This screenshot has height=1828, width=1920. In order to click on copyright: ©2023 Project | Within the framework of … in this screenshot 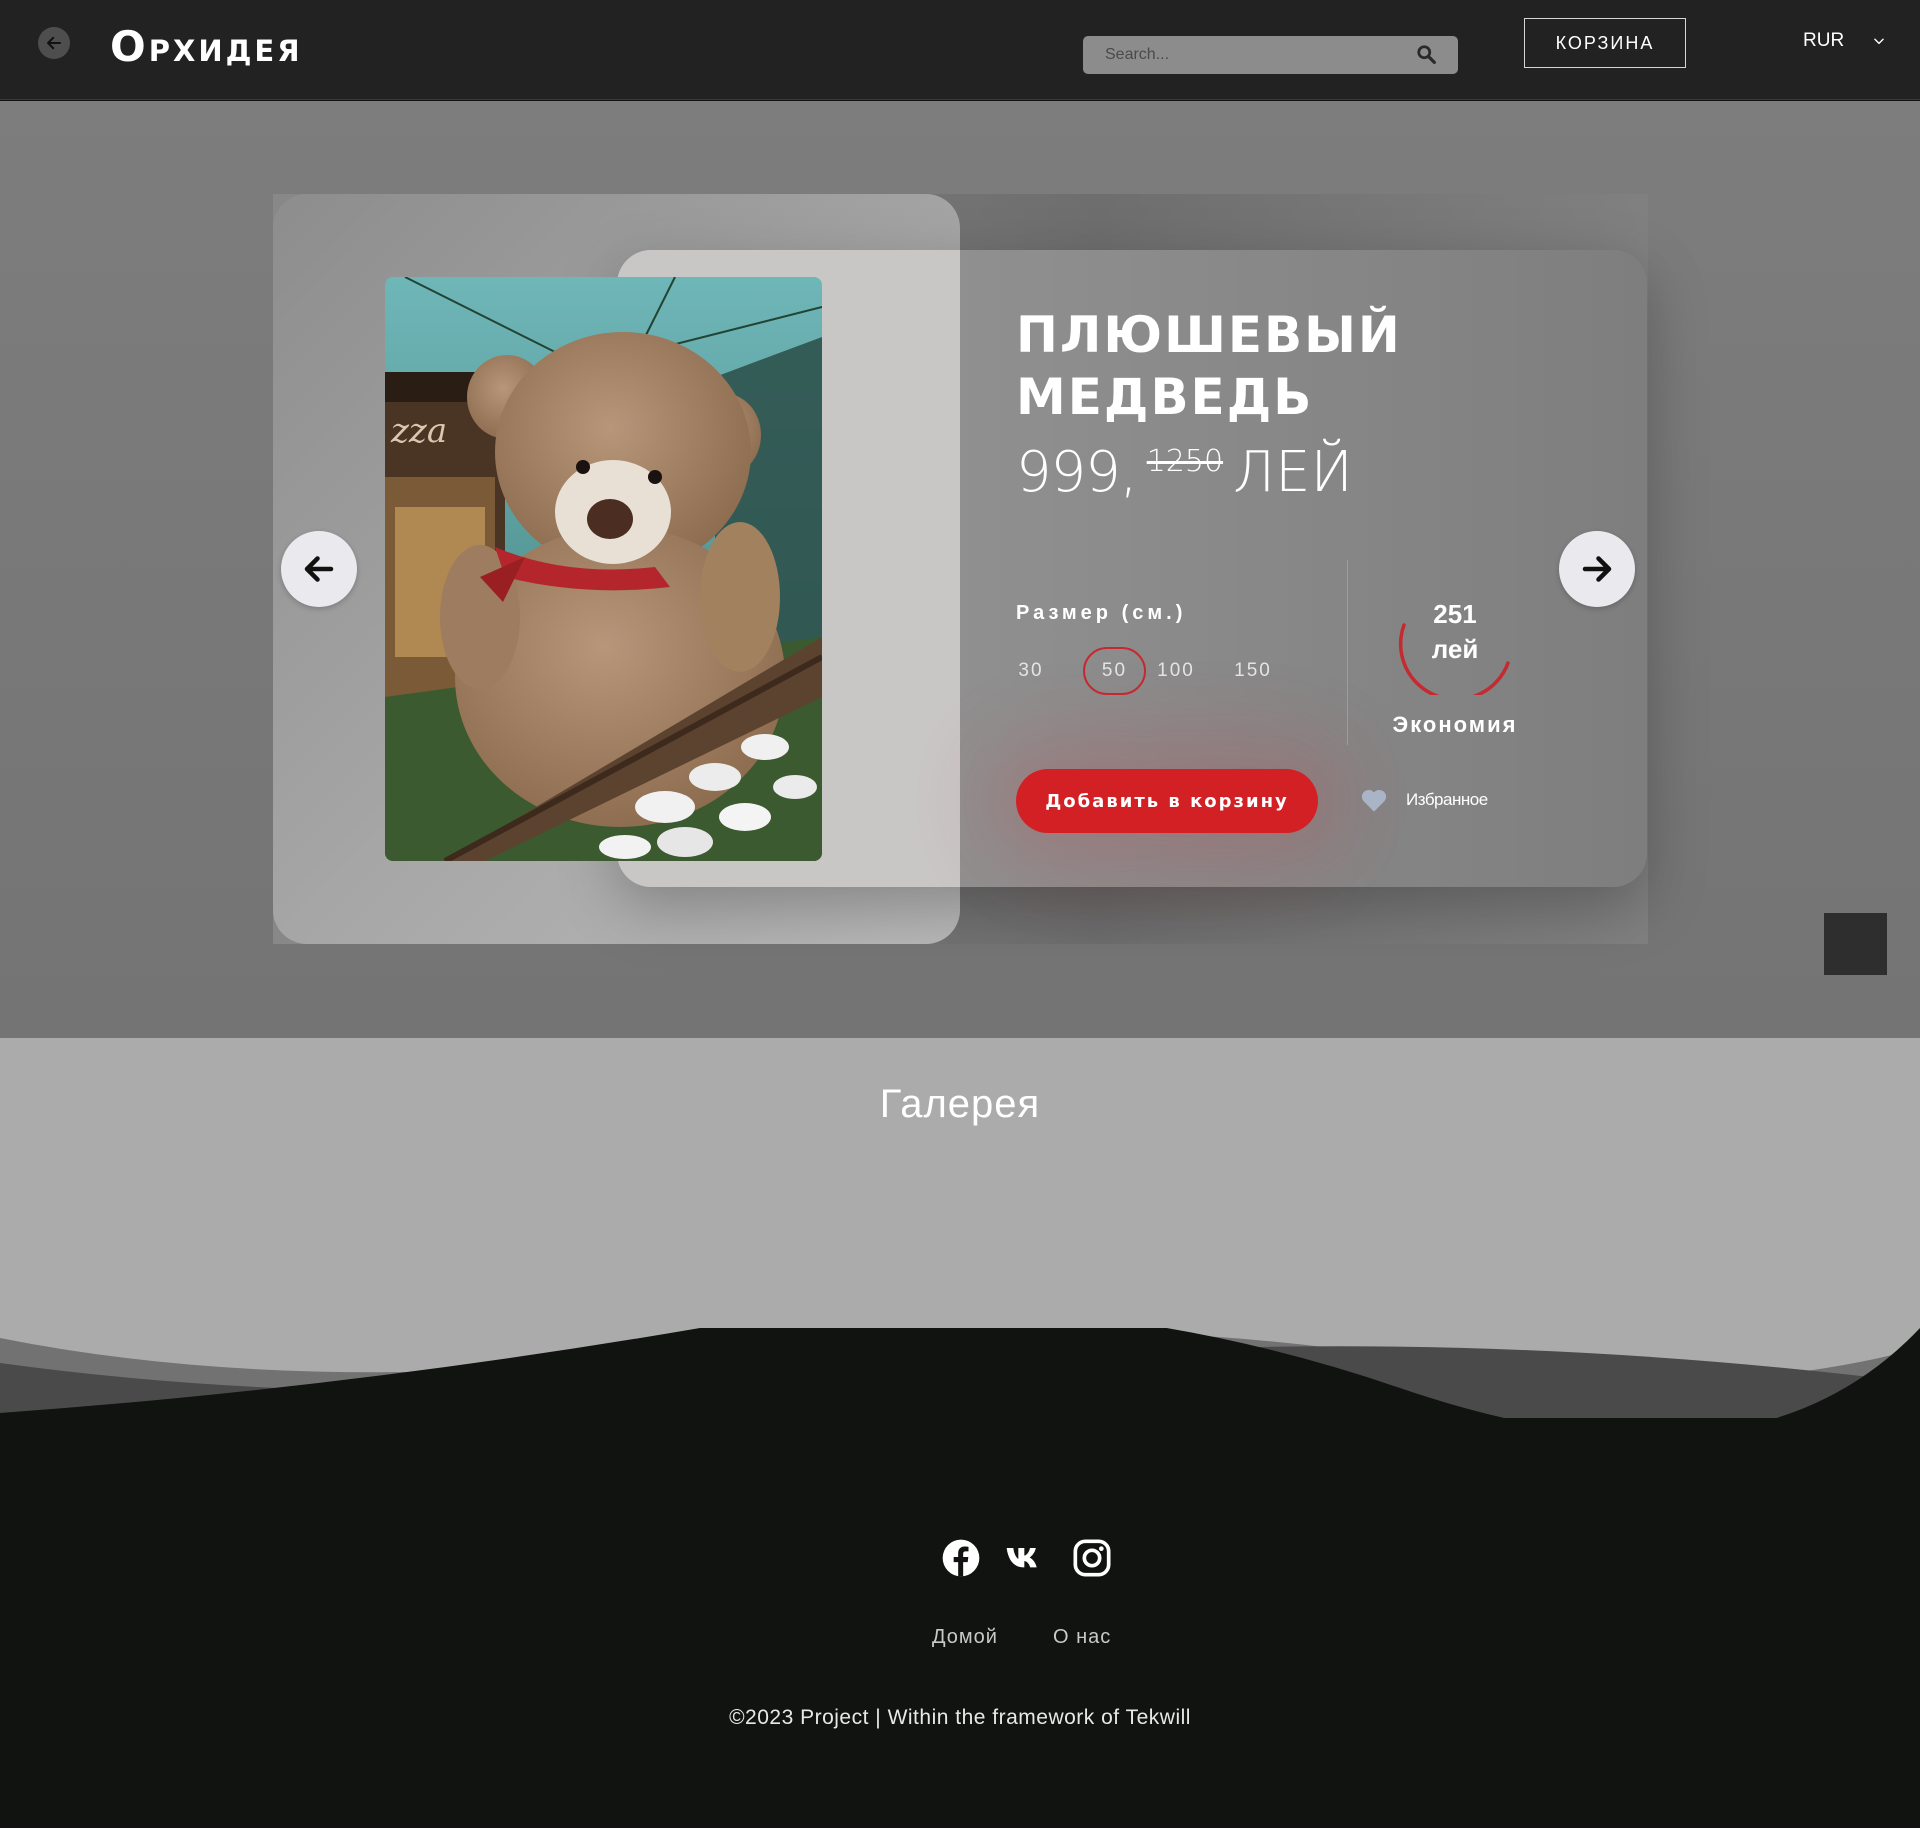, I will do `click(960, 1717)`.